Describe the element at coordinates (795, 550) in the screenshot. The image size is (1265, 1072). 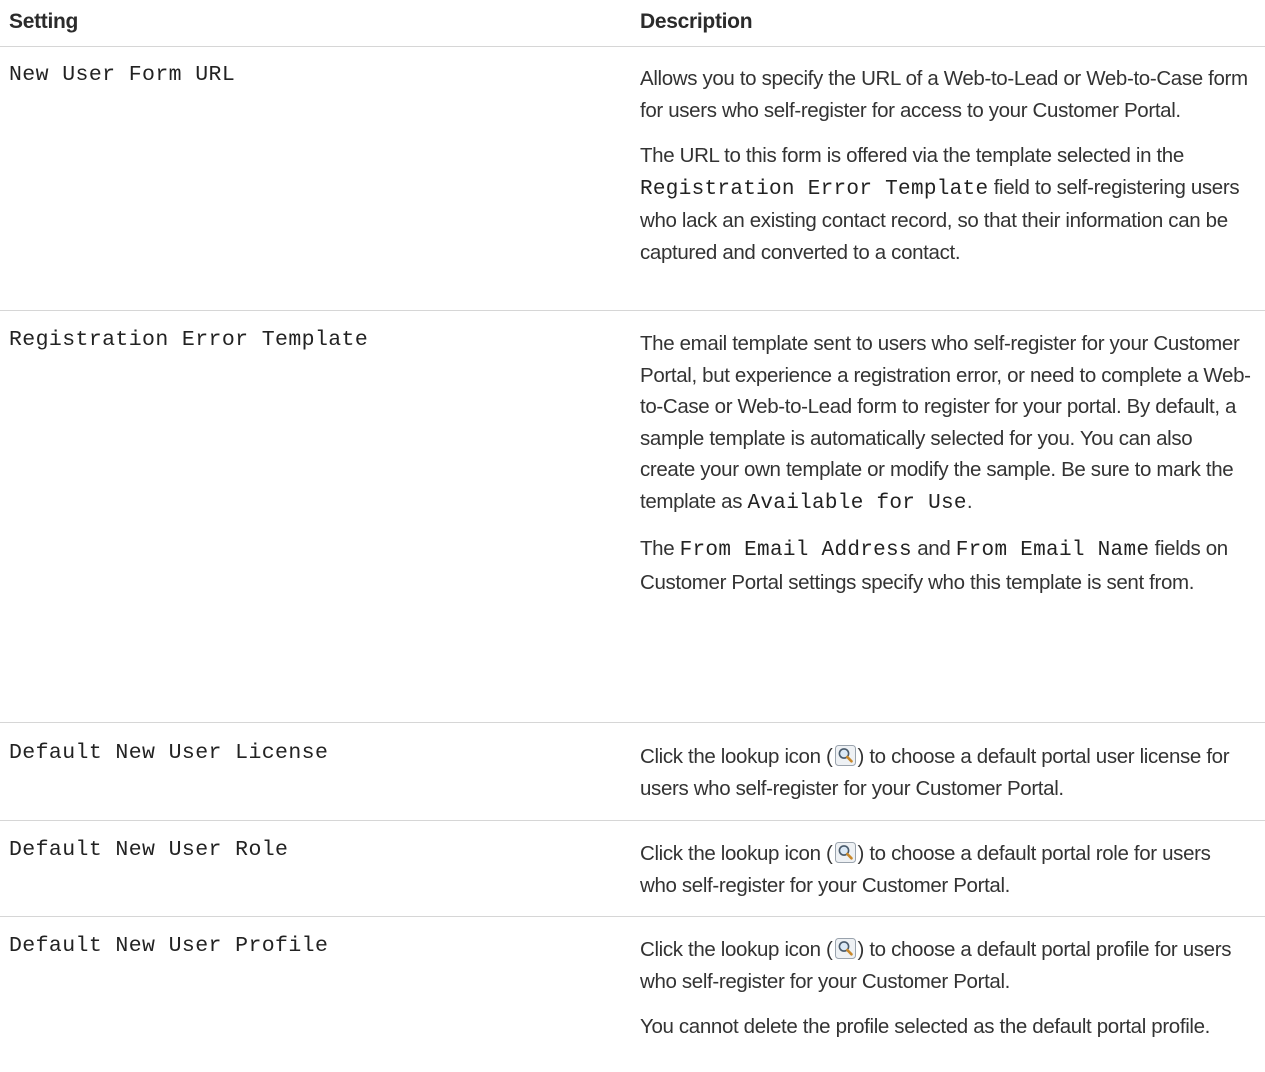
I see `field-name-code: From Email Address` at that location.